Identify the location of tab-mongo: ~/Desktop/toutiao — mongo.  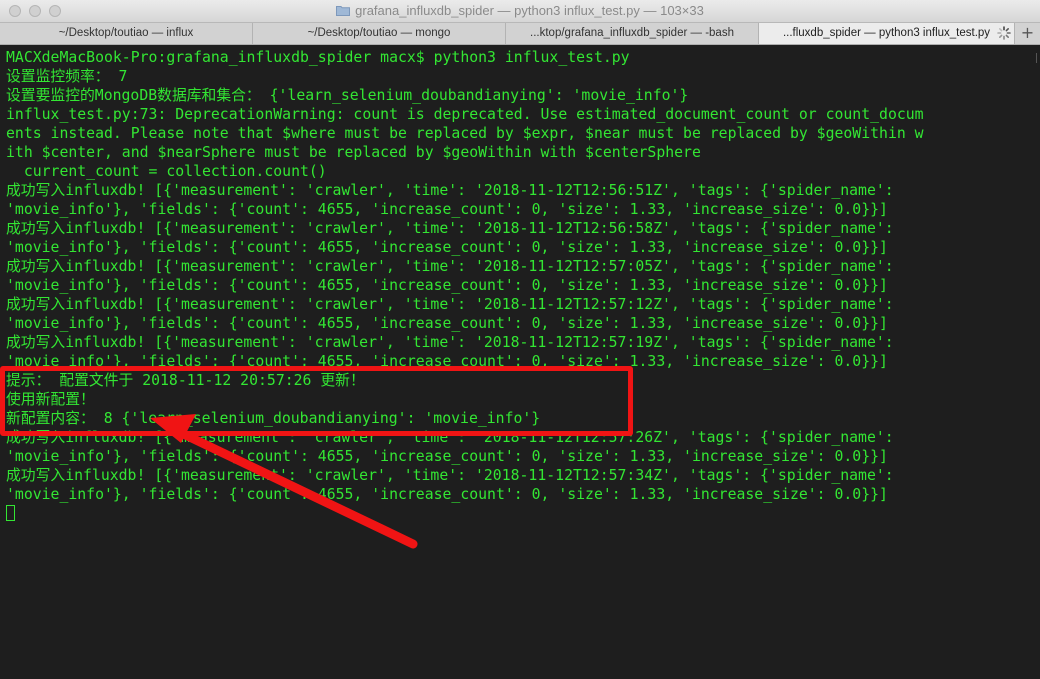
(379, 33).